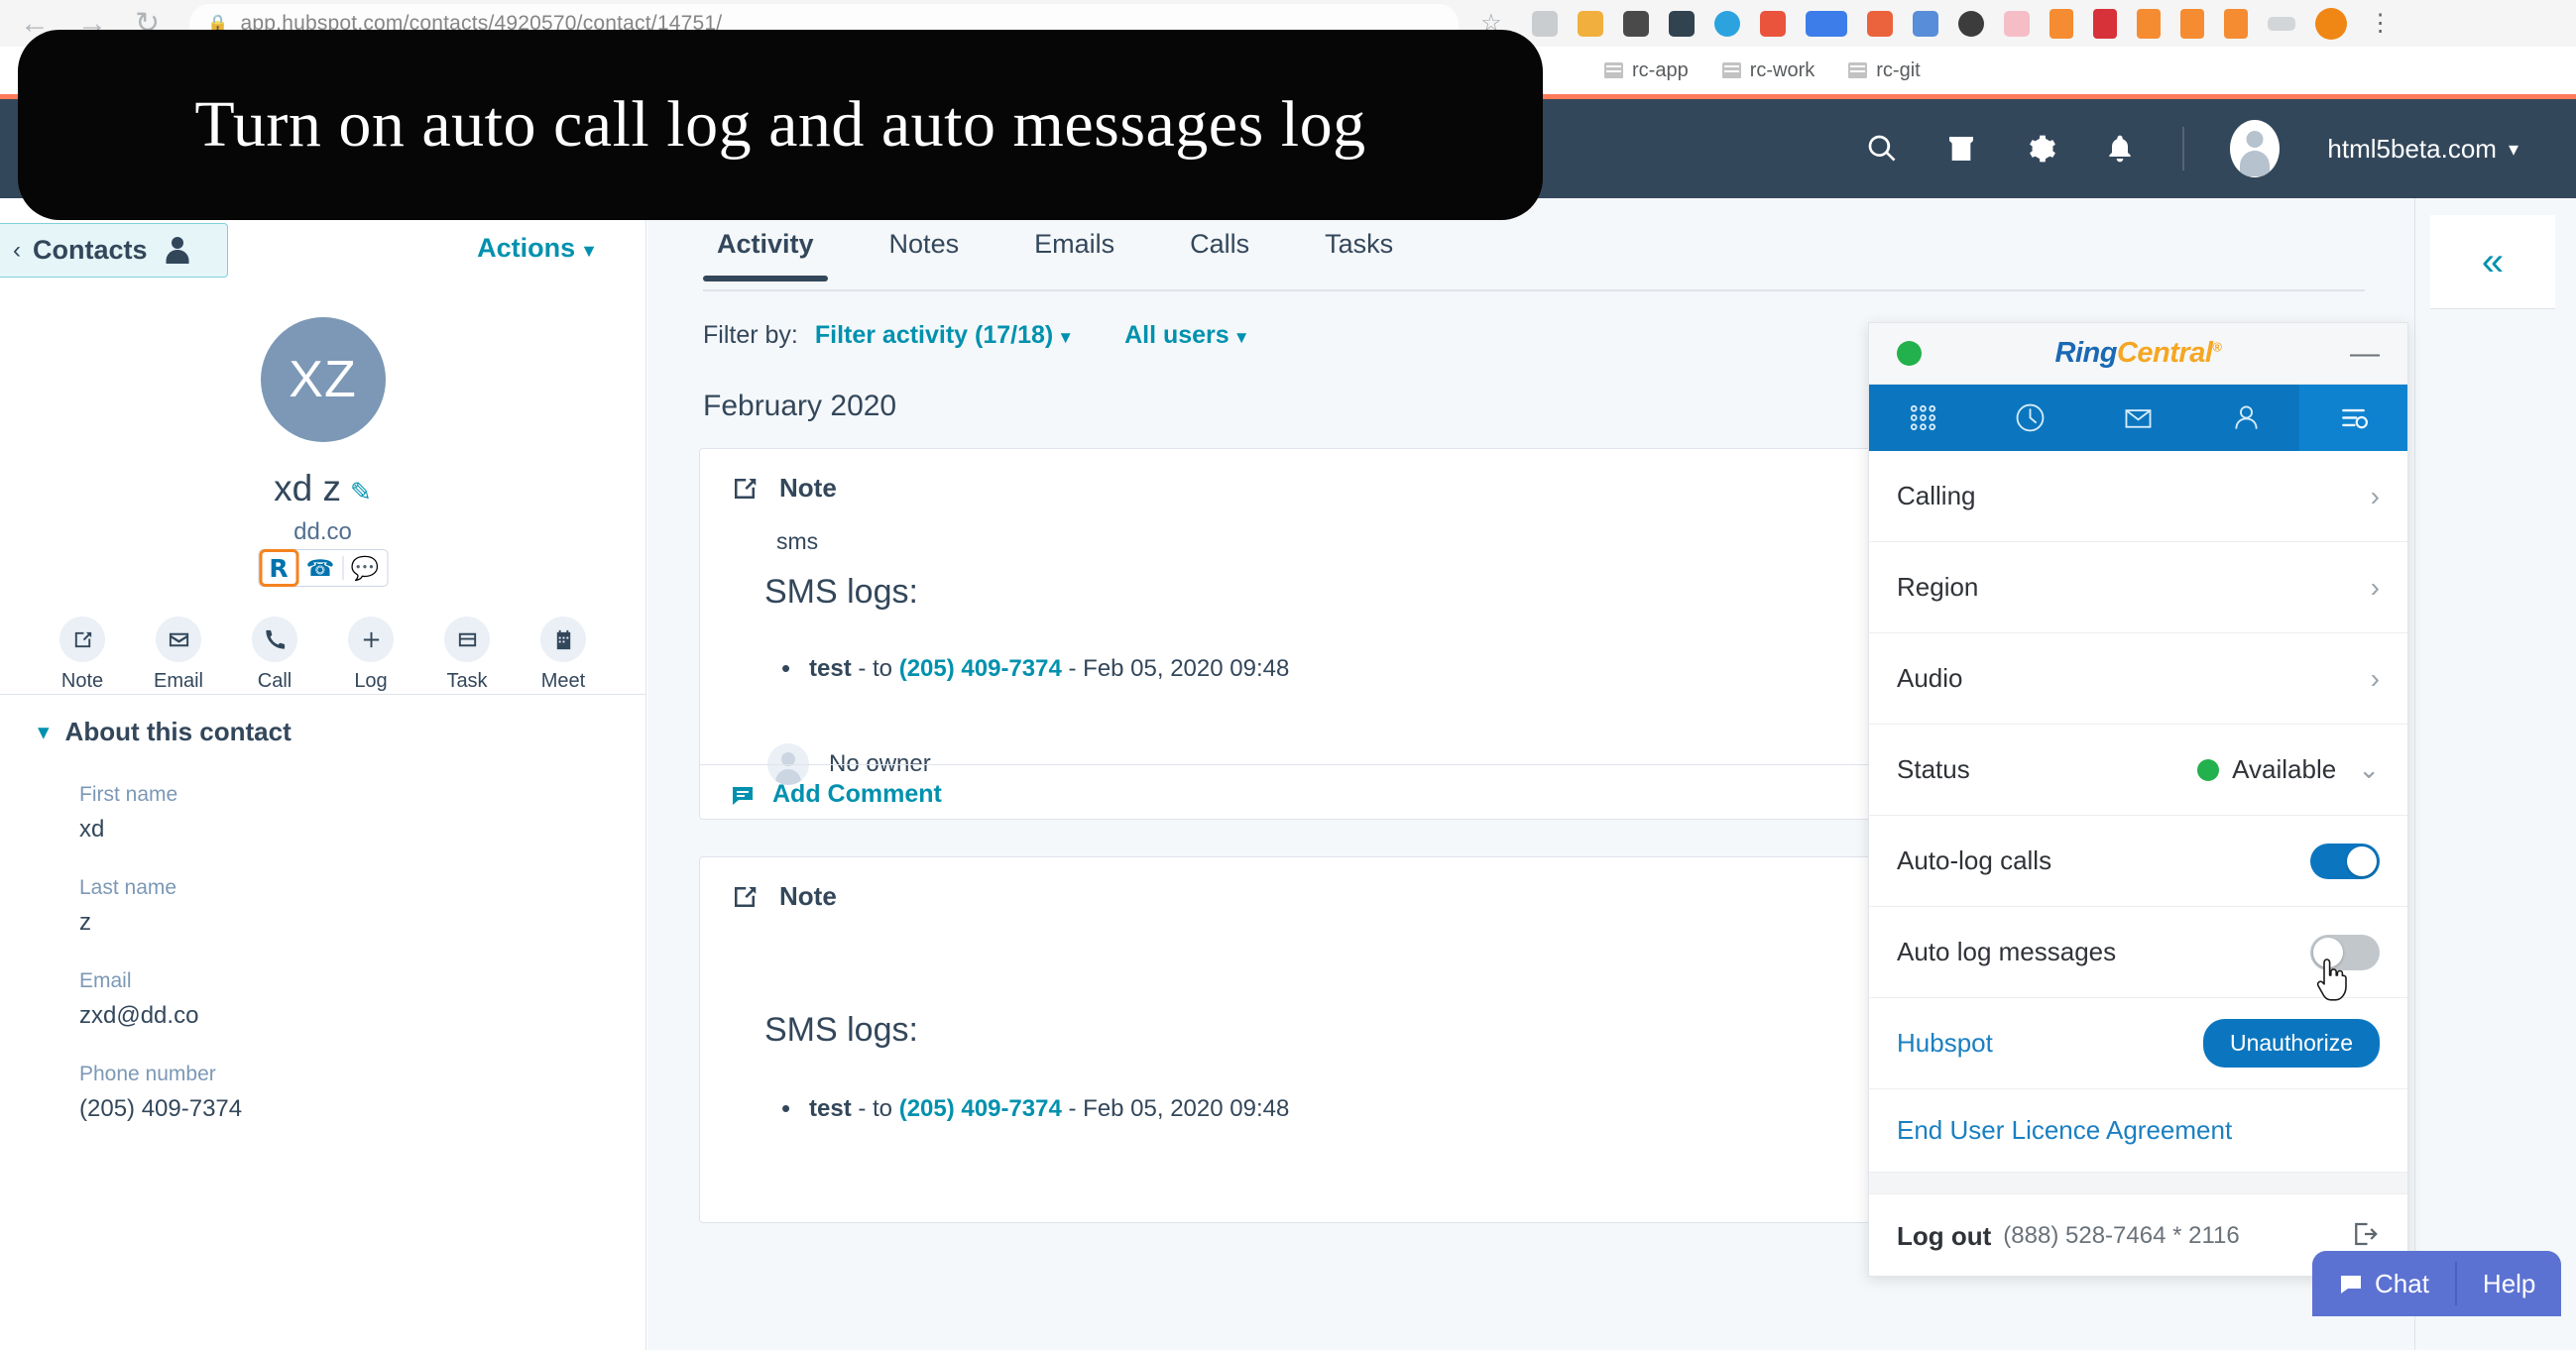 The height and width of the screenshot is (1350, 2576). Describe the element at coordinates (160, 830) in the screenshot. I see `field-value: xd` at that location.